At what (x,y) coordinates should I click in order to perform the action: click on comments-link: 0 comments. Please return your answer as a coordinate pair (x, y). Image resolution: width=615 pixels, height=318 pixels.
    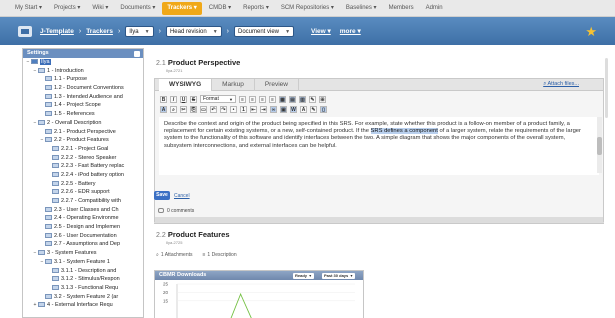
    Looking at the image, I should click on (176, 211).